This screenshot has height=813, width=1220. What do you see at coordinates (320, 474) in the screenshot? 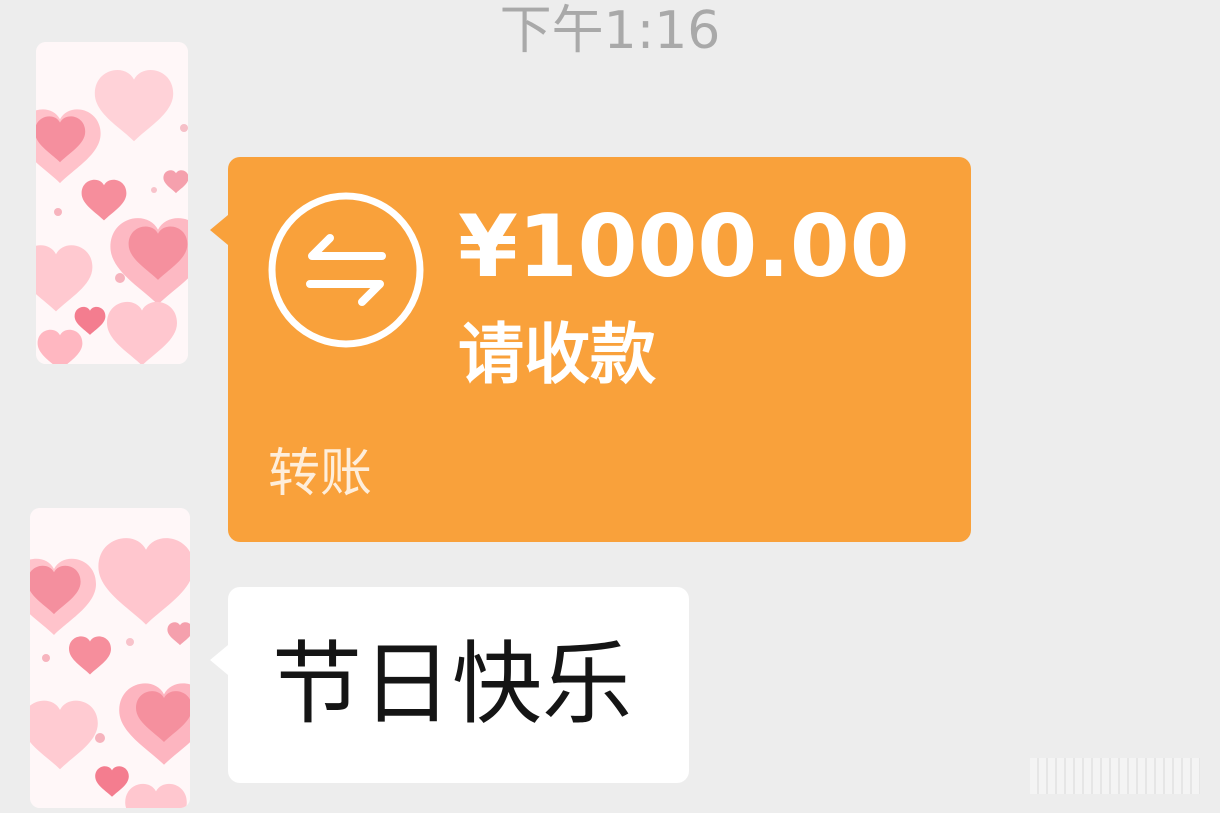
I see `transfer-label: 转账` at bounding box center [320, 474].